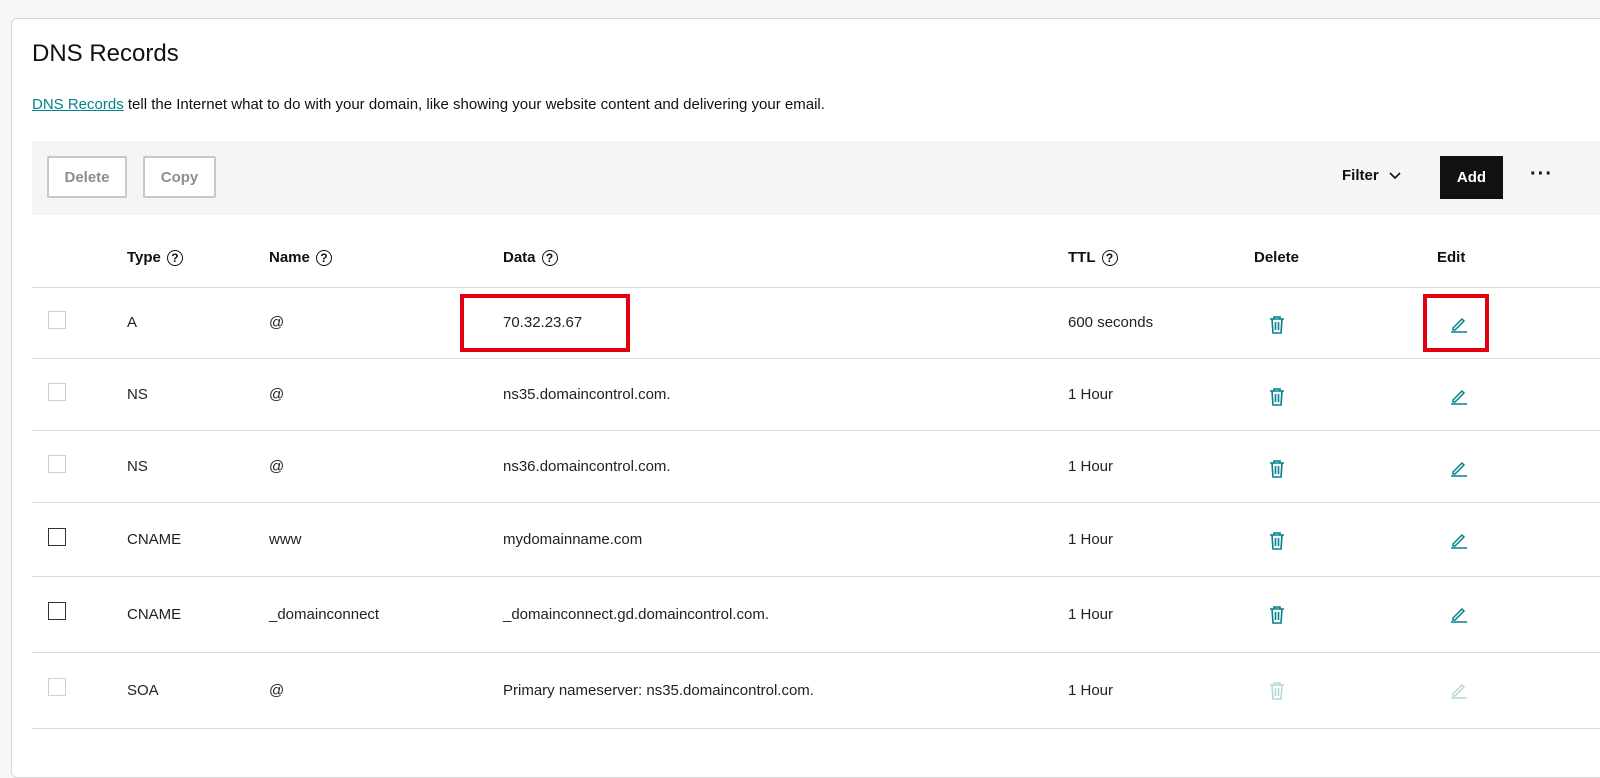 Image resolution: width=1600 pixels, height=778 pixels. Describe the element at coordinates (1395, 175) in the screenshot. I see `chevron-down-icon` at that location.